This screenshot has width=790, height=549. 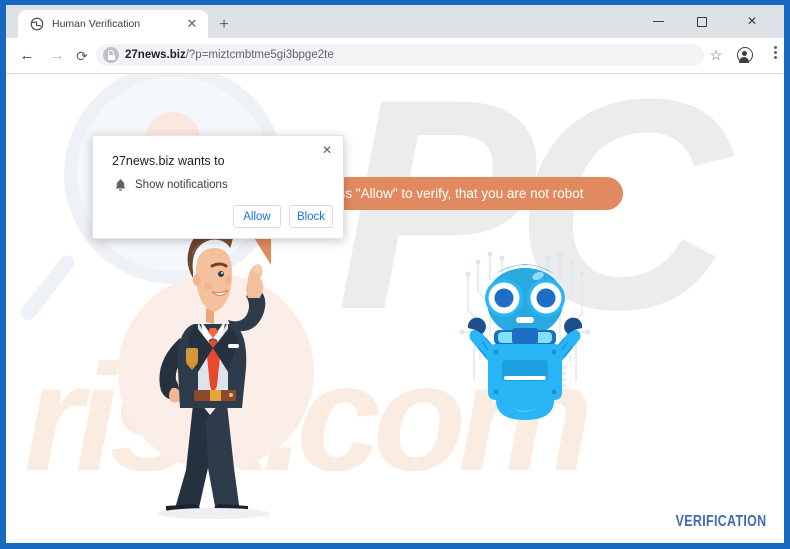 What do you see at coordinates (57, 56) in the screenshot?
I see `forward-icon: →` at bounding box center [57, 56].